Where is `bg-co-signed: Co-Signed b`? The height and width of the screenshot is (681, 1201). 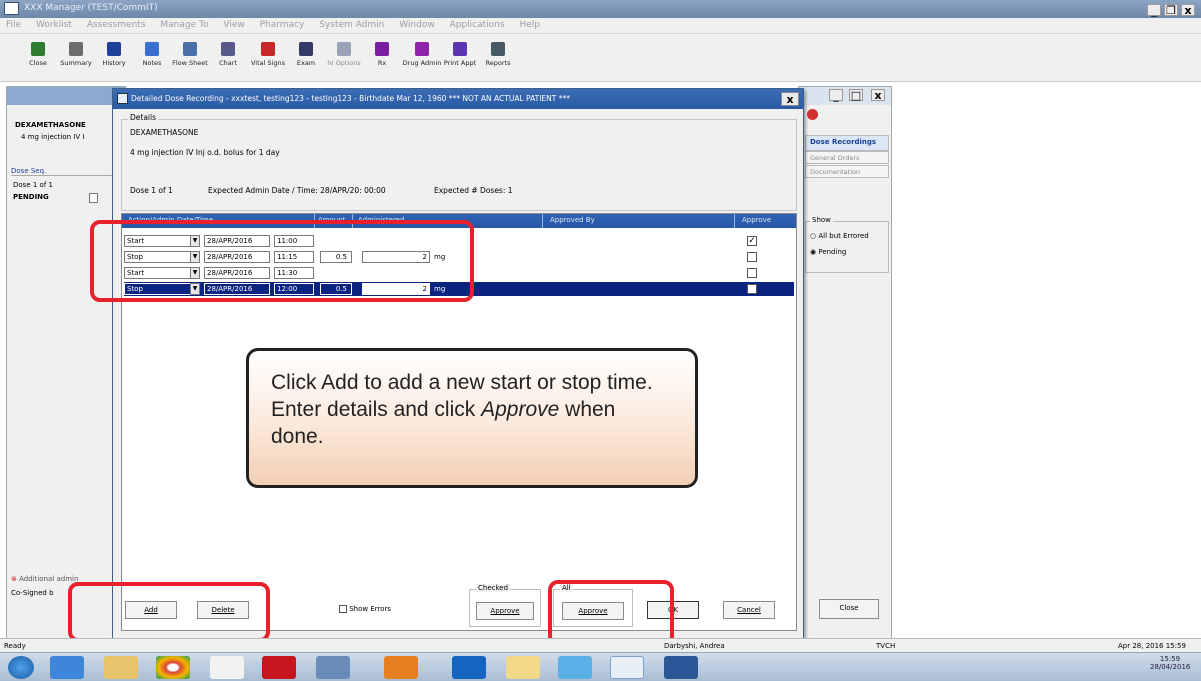 bg-co-signed: Co-Signed b is located at coordinates (32, 593).